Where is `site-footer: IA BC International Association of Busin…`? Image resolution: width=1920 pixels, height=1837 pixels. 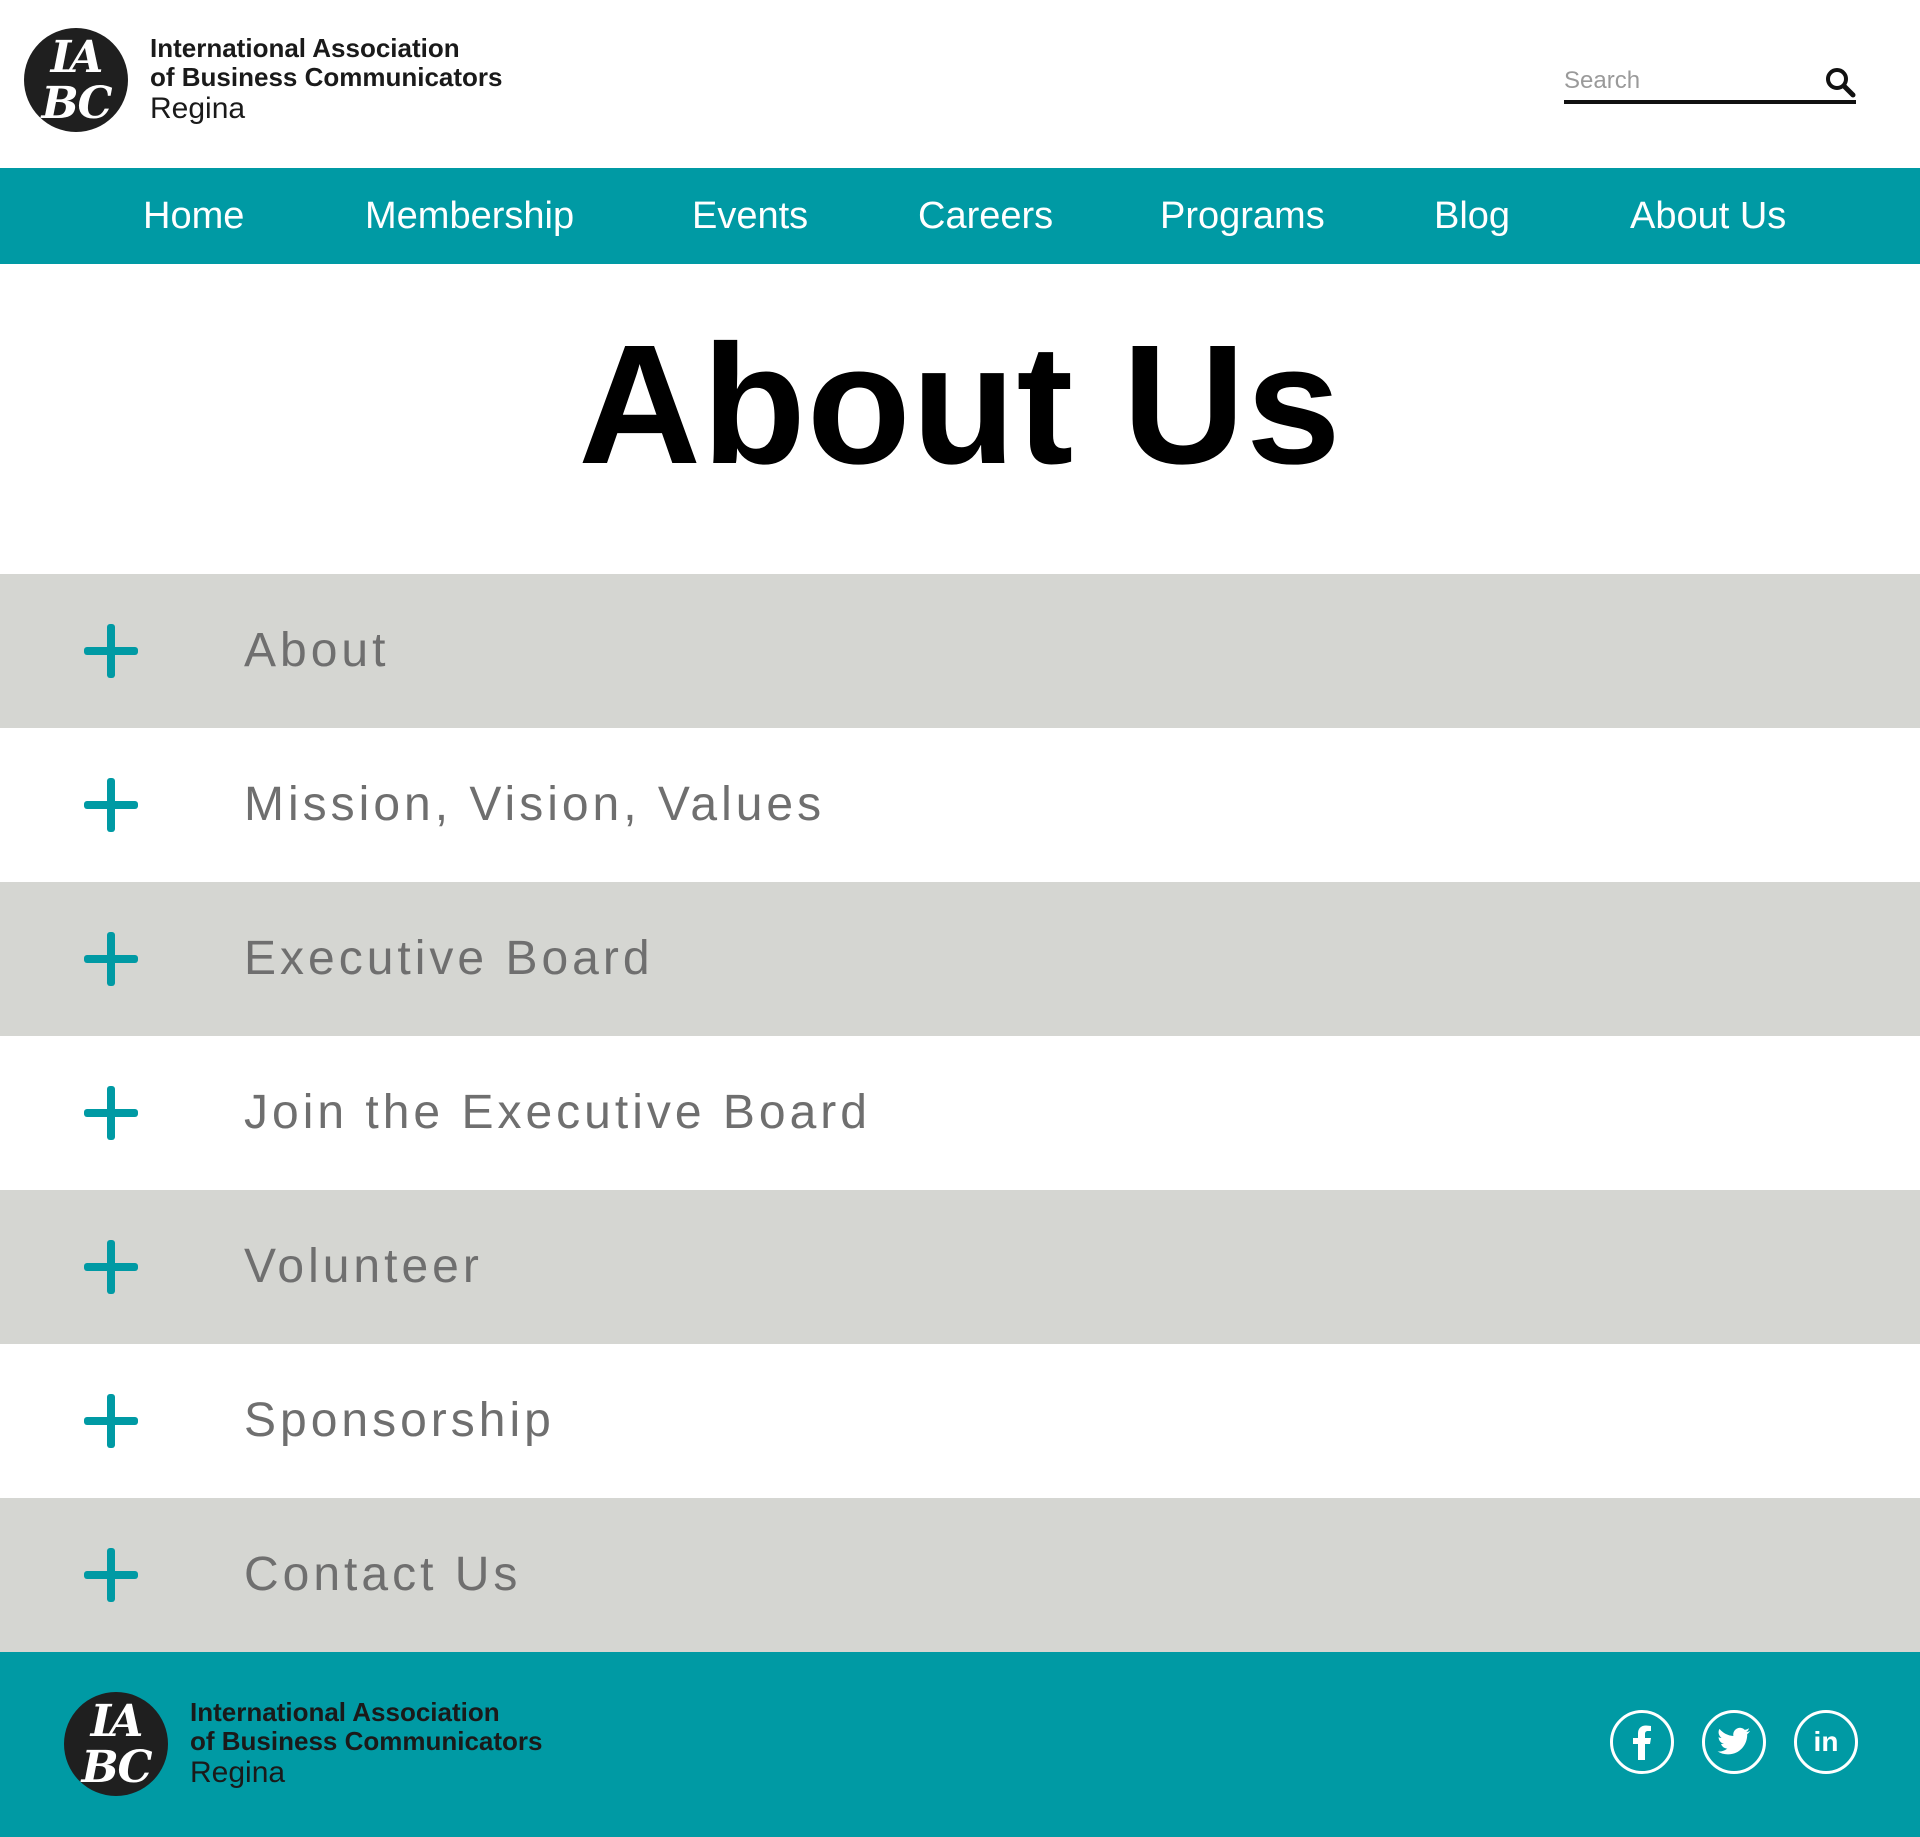 site-footer: IA BC International Association of Busin… is located at coordinates (960, 1744).